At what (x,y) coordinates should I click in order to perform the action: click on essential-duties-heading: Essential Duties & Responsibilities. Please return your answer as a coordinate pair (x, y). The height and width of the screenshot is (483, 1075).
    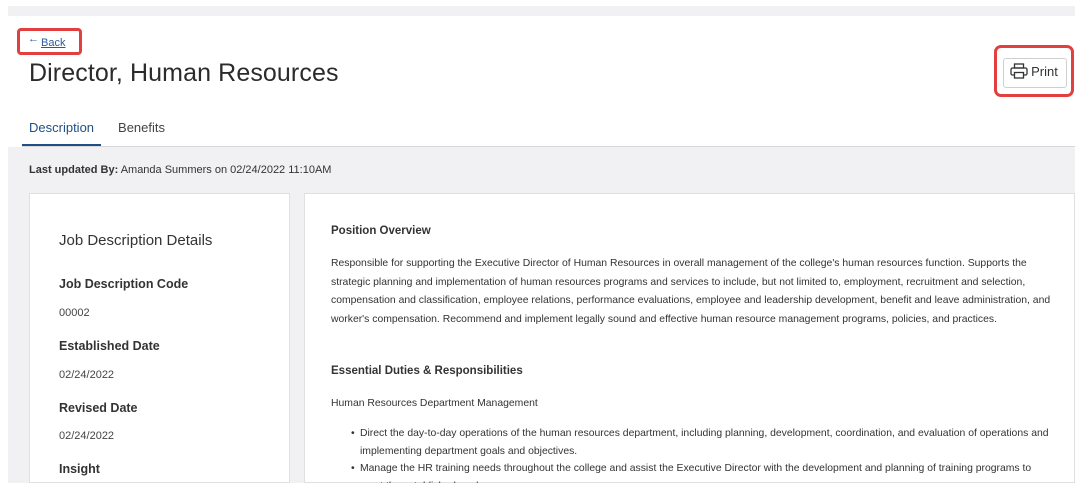
    Looking at the image, I should click on (427, 371).